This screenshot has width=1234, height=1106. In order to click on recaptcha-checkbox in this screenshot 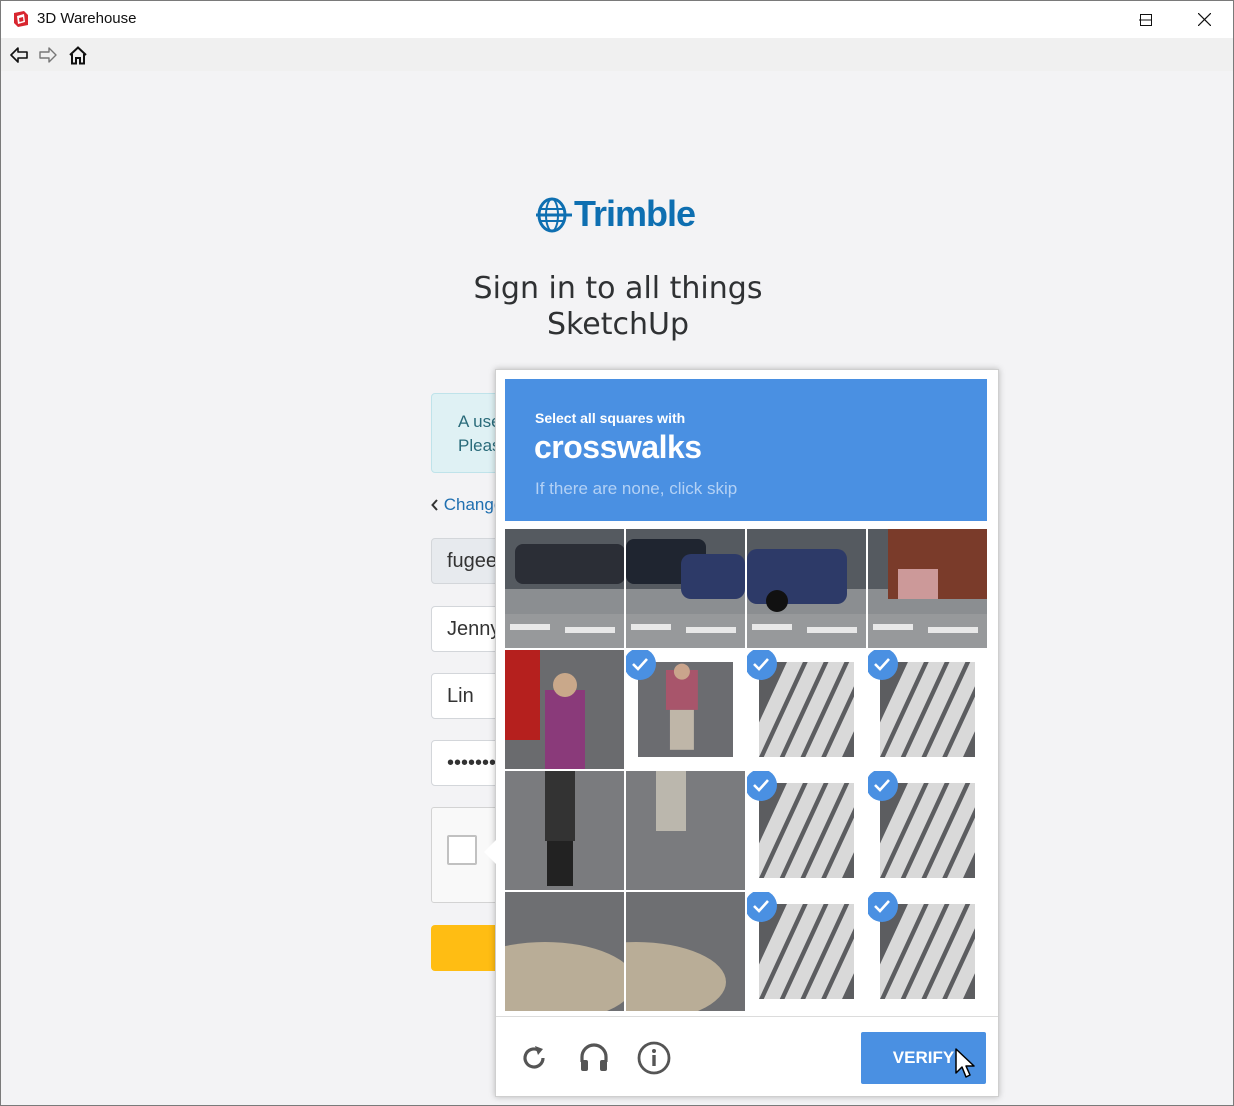, I will do `click(462, 850)`.